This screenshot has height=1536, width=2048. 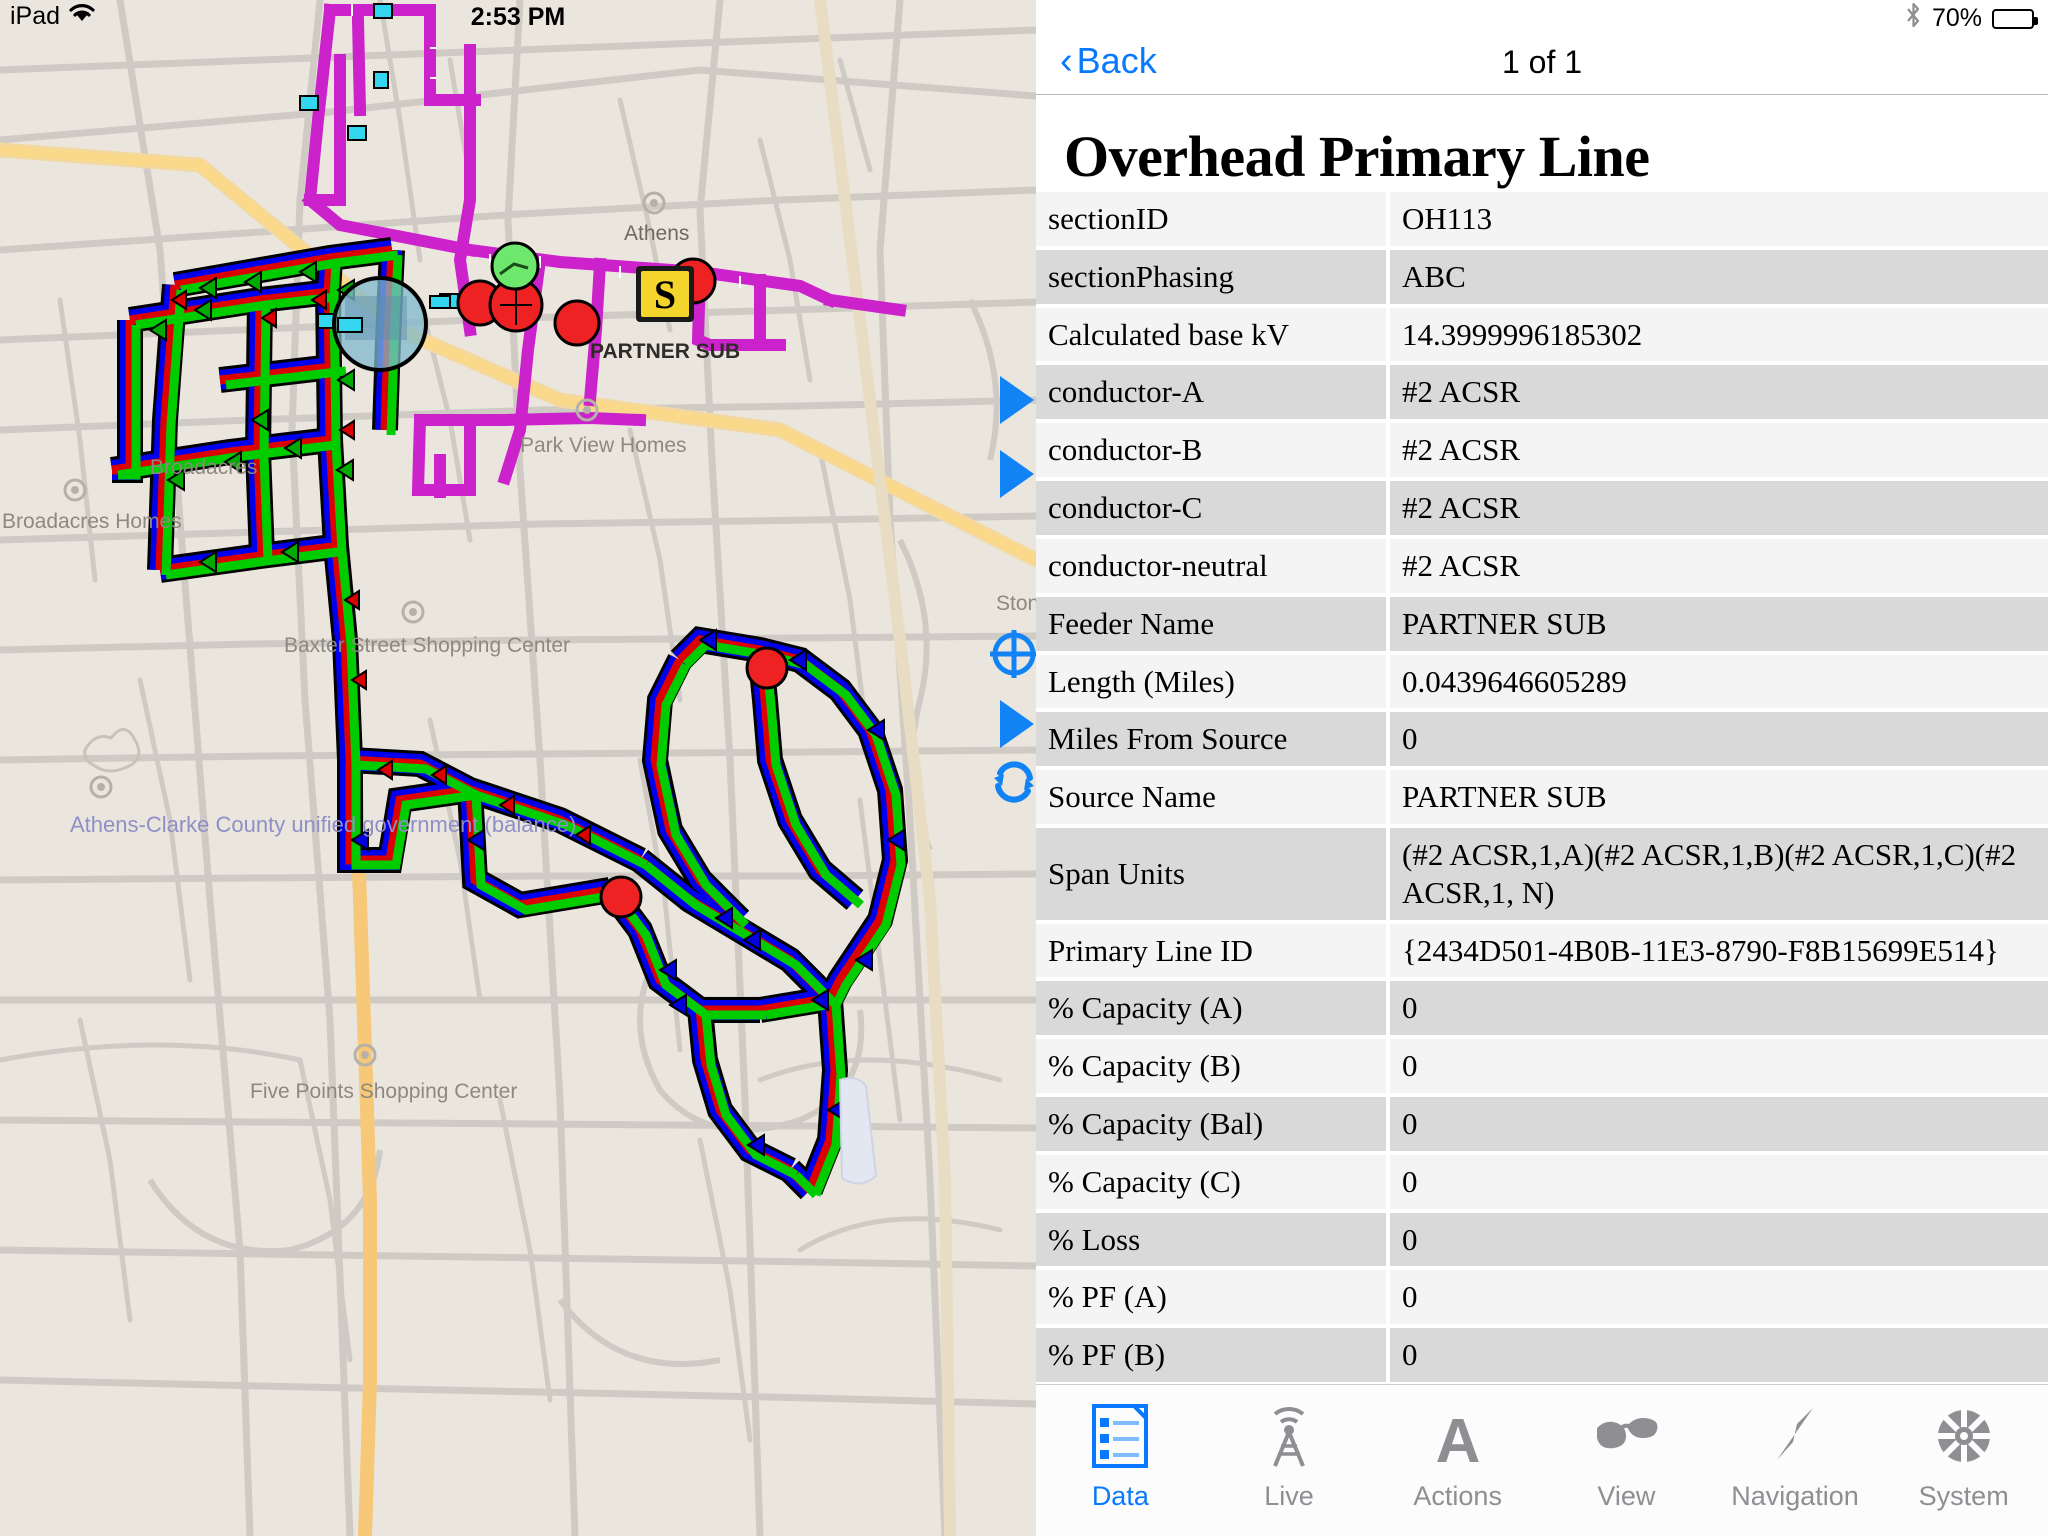 What do you see at coordinates (1213, 450) in the screenshot?
I see `attribute-key: conductor-B` at bounding box center [1213, 450].